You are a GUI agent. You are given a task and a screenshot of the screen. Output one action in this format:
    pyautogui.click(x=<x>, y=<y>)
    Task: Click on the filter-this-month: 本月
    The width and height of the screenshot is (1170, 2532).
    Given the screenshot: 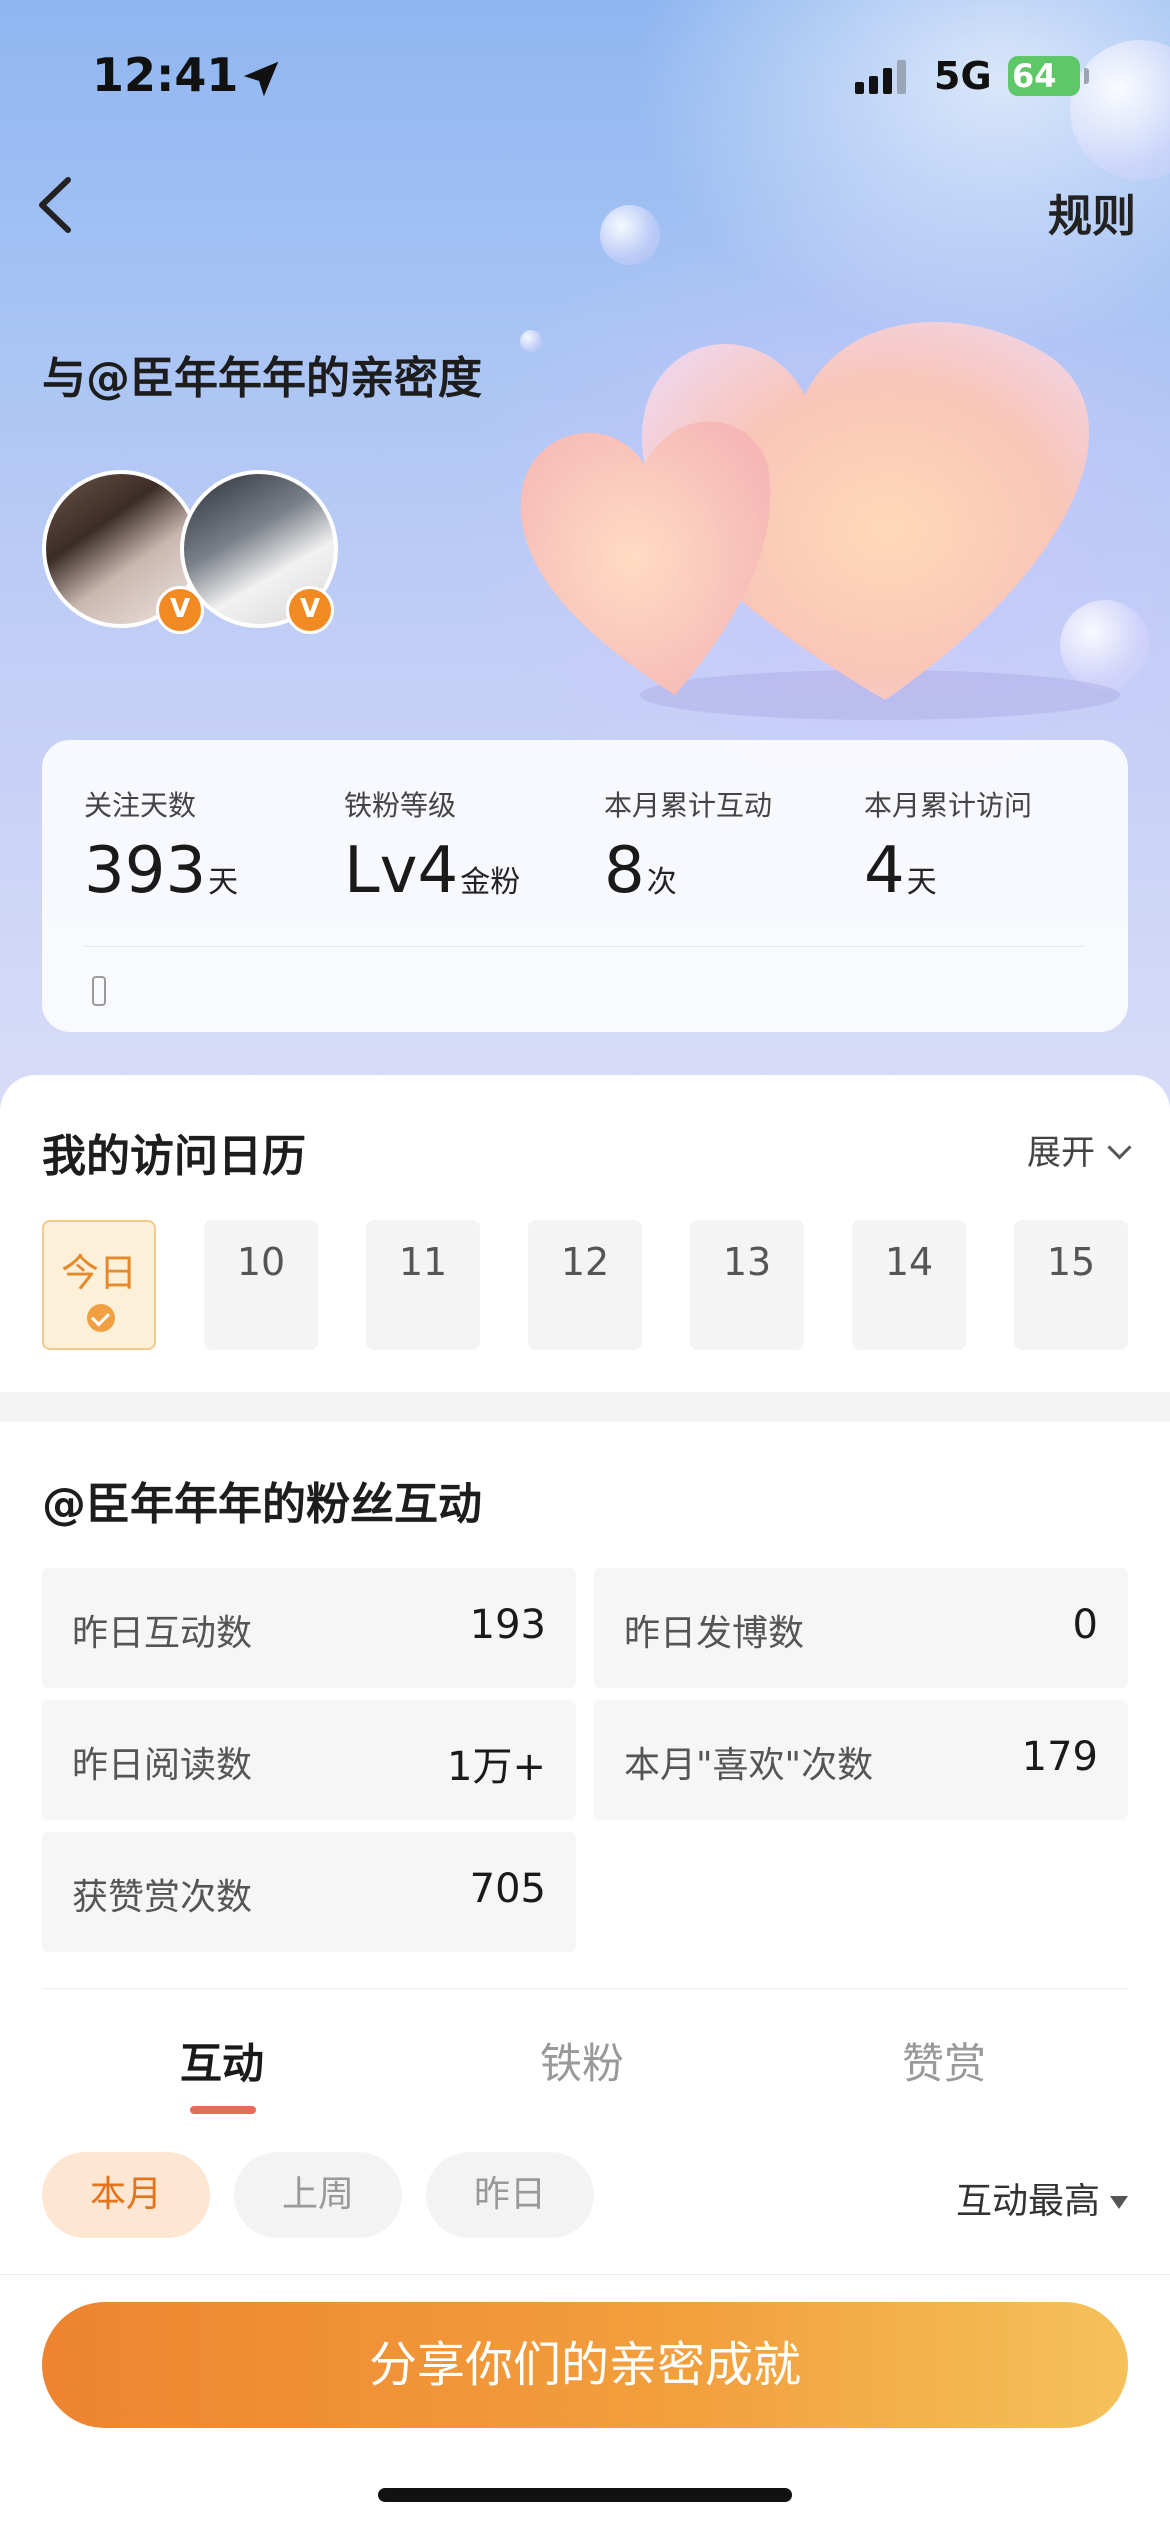 What is the action you would take?
    pyautogui.click(x=126, y=2195)
    